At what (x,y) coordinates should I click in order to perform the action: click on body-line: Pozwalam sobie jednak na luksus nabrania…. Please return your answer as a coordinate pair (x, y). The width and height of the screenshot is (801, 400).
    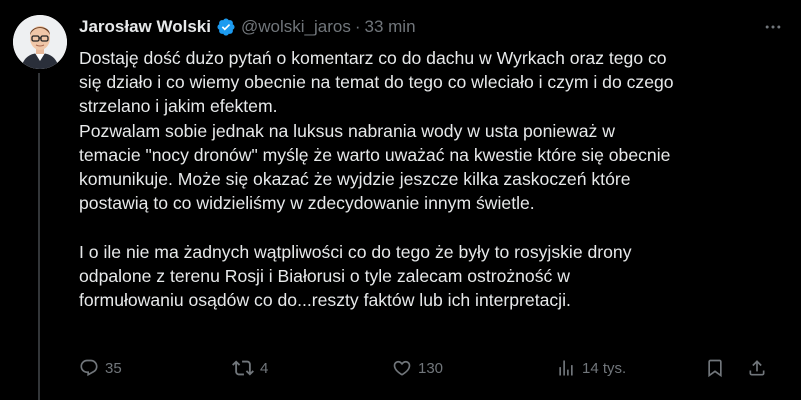
    Looking at the image, I should click on (347, 130).